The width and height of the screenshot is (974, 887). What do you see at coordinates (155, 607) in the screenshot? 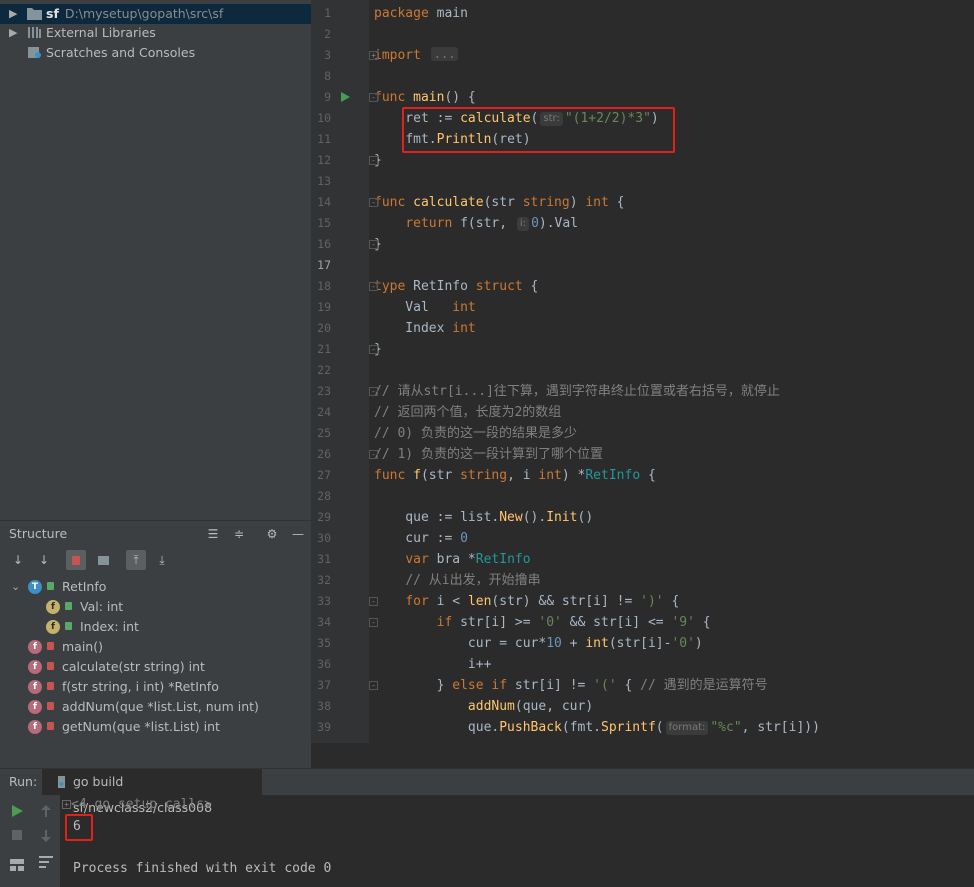
I see `structure-item-val: f Val: int` at bounding box center [155, 607].